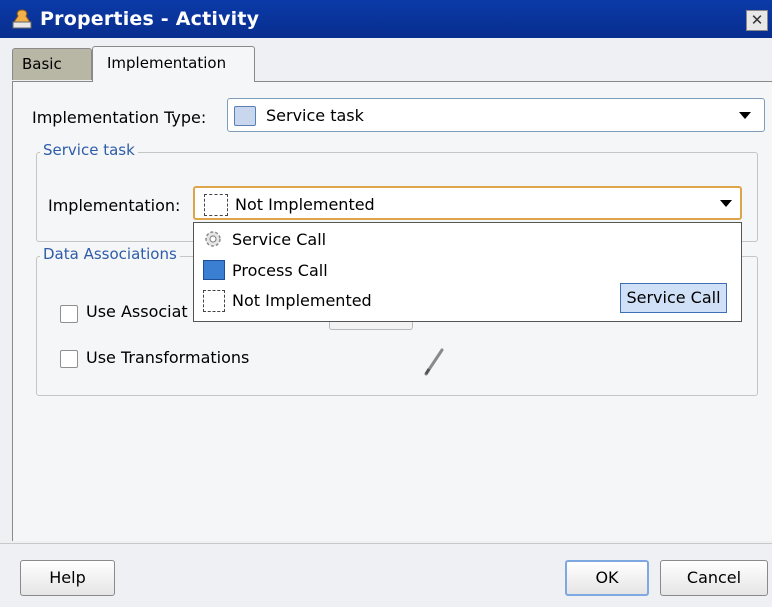 Image resolution: width=772 pixels, height=607 pixels. I want to click on cancel-button: Cancel, so click(714, 578).